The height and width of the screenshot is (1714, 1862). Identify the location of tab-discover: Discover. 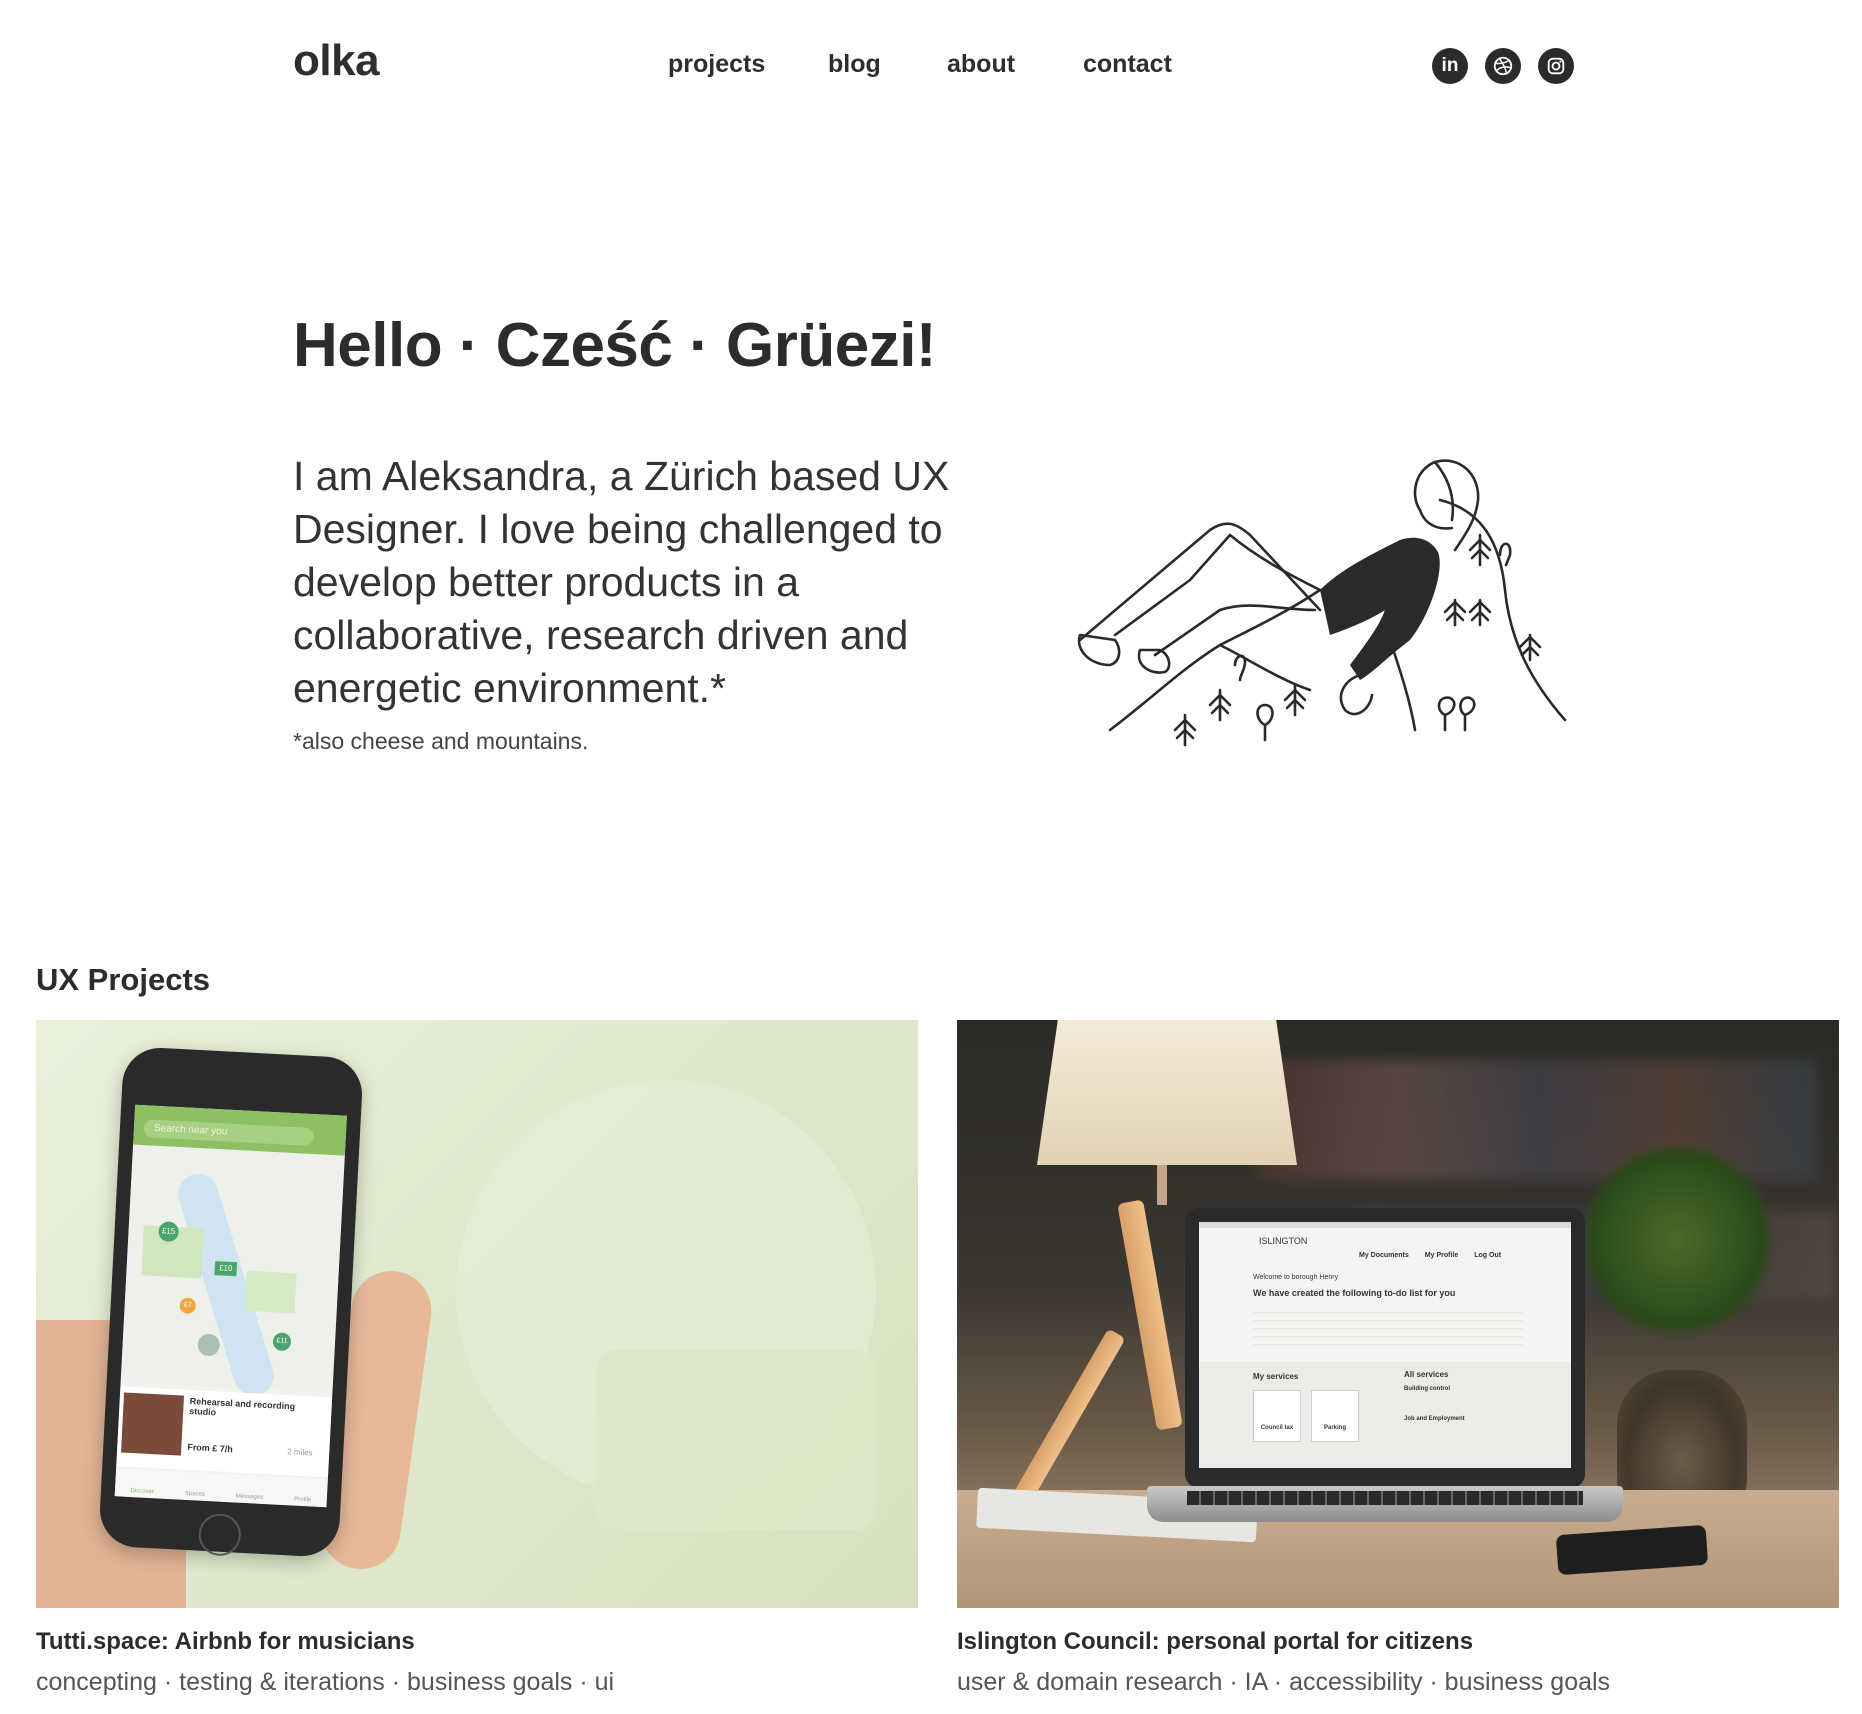
(142, 1491).